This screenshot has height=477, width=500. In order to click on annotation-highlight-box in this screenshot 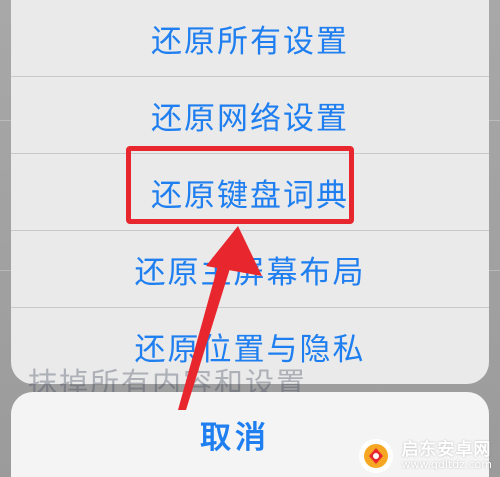, I will do `click(240, 185)`.